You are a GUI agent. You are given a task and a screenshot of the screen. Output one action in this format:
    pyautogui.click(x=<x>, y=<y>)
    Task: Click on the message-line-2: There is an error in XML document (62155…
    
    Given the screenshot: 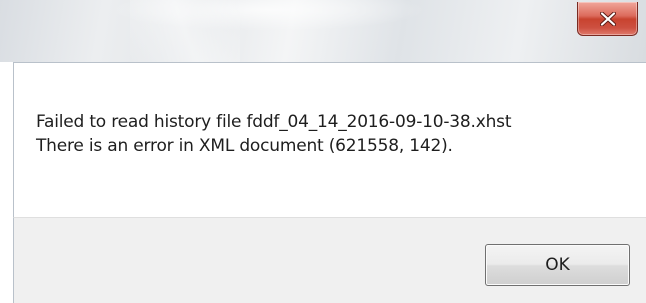 What is the action you would take?
    pyautogui.click(x=244, y=146)
    